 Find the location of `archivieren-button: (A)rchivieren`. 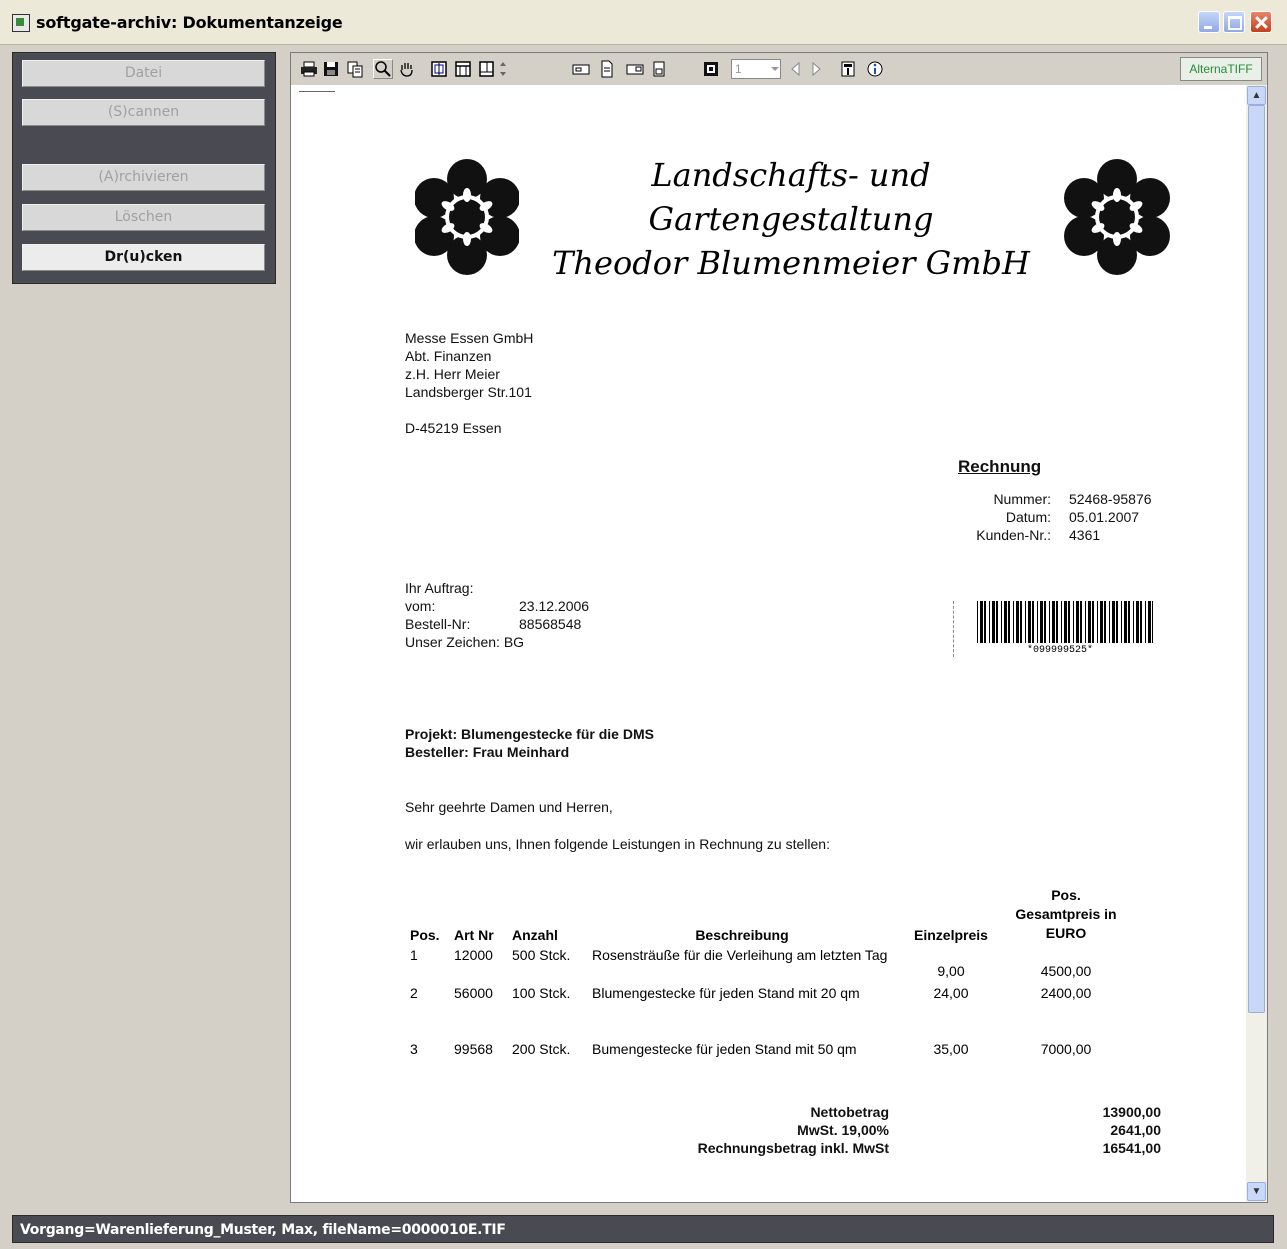

archivieren-button: (A)rchivieren is located at coordinates (143, 177).